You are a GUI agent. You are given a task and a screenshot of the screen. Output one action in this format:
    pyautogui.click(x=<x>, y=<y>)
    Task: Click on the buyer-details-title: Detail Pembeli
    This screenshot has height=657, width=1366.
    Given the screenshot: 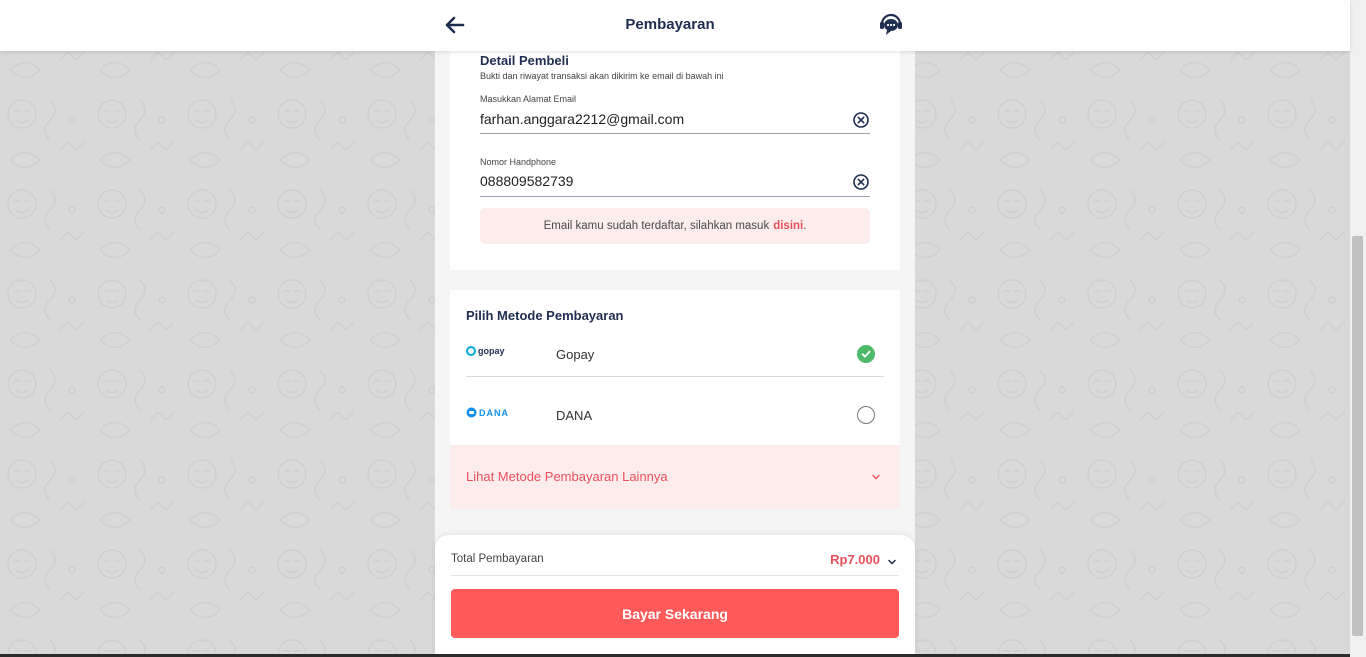 What is the action you would take?
    pyautogui.click(x=524, y=60)
    